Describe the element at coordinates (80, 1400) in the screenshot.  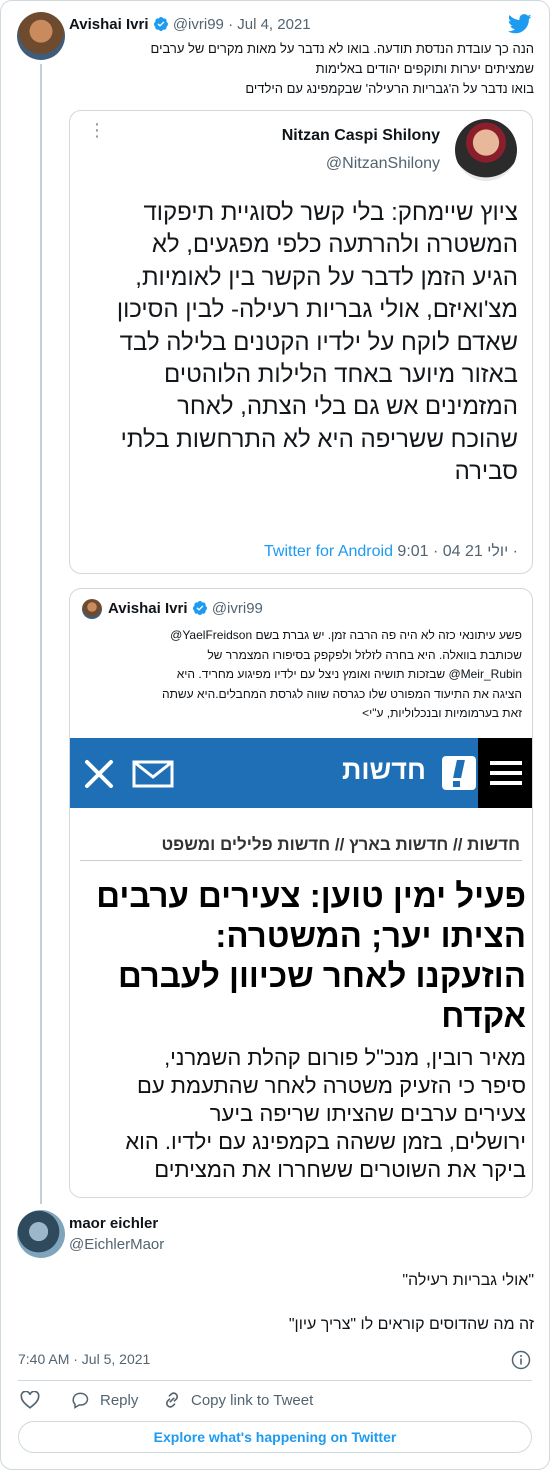
I see `reply-icon` at that location.